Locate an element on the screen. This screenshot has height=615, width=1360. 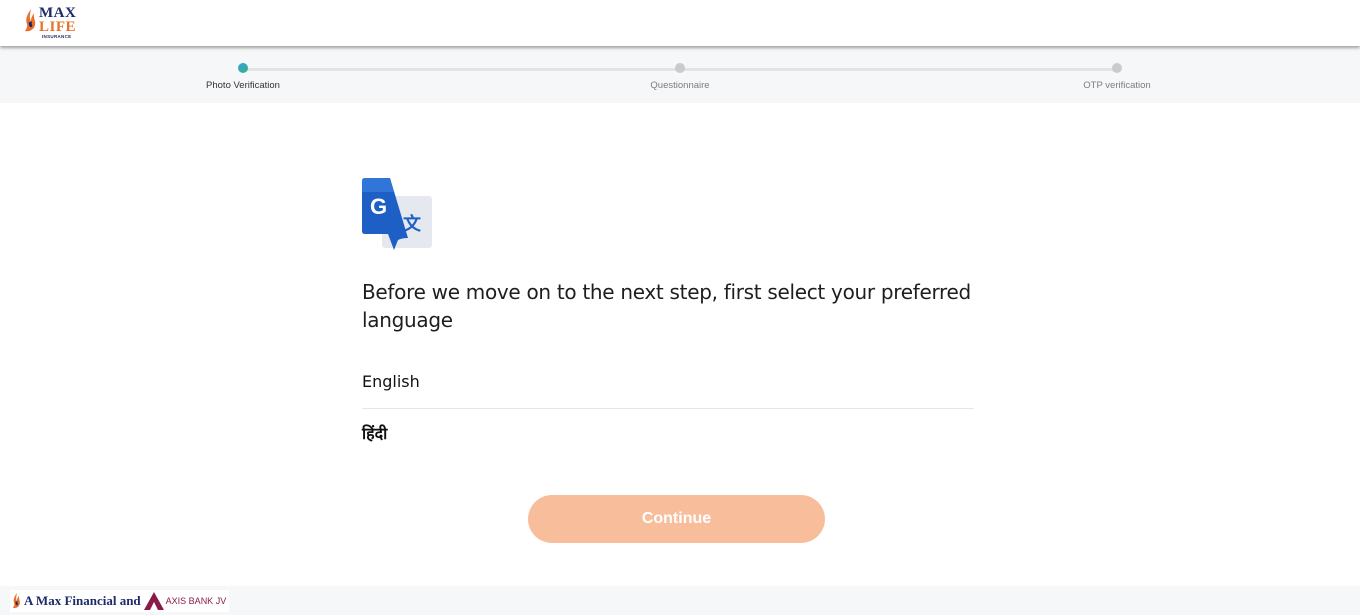
axis-bank-logo-icon is located at coordinates (153, 601).